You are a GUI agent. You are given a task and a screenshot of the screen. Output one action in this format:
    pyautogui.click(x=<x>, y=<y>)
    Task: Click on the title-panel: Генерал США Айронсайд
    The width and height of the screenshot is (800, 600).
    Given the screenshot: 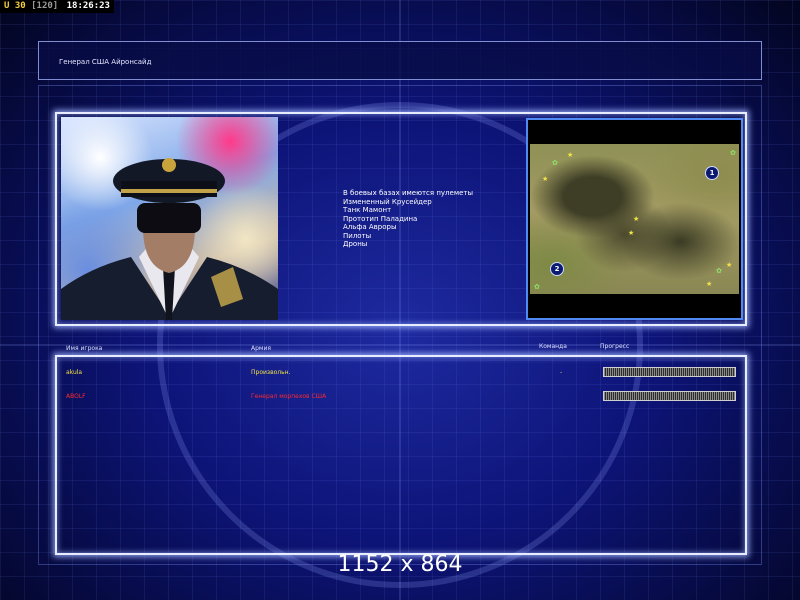 What is the action you would take?
    pyautogui.click(x=400, y=60)
    